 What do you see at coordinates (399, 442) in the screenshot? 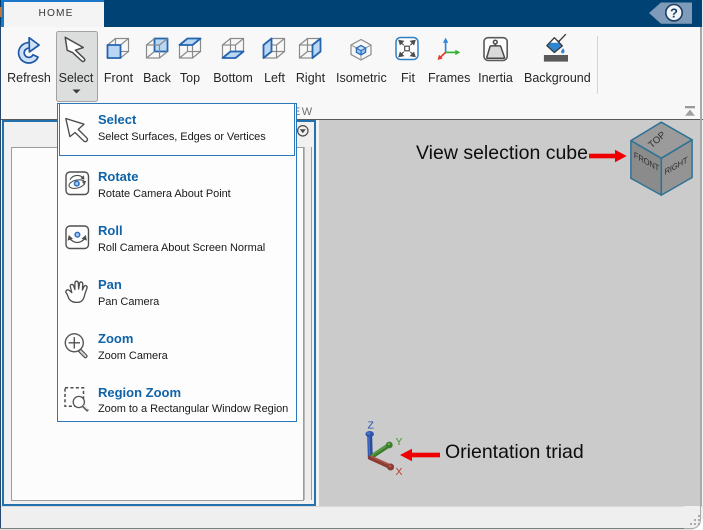
I see `svg-text: Y` at bounding box center [399, 442].